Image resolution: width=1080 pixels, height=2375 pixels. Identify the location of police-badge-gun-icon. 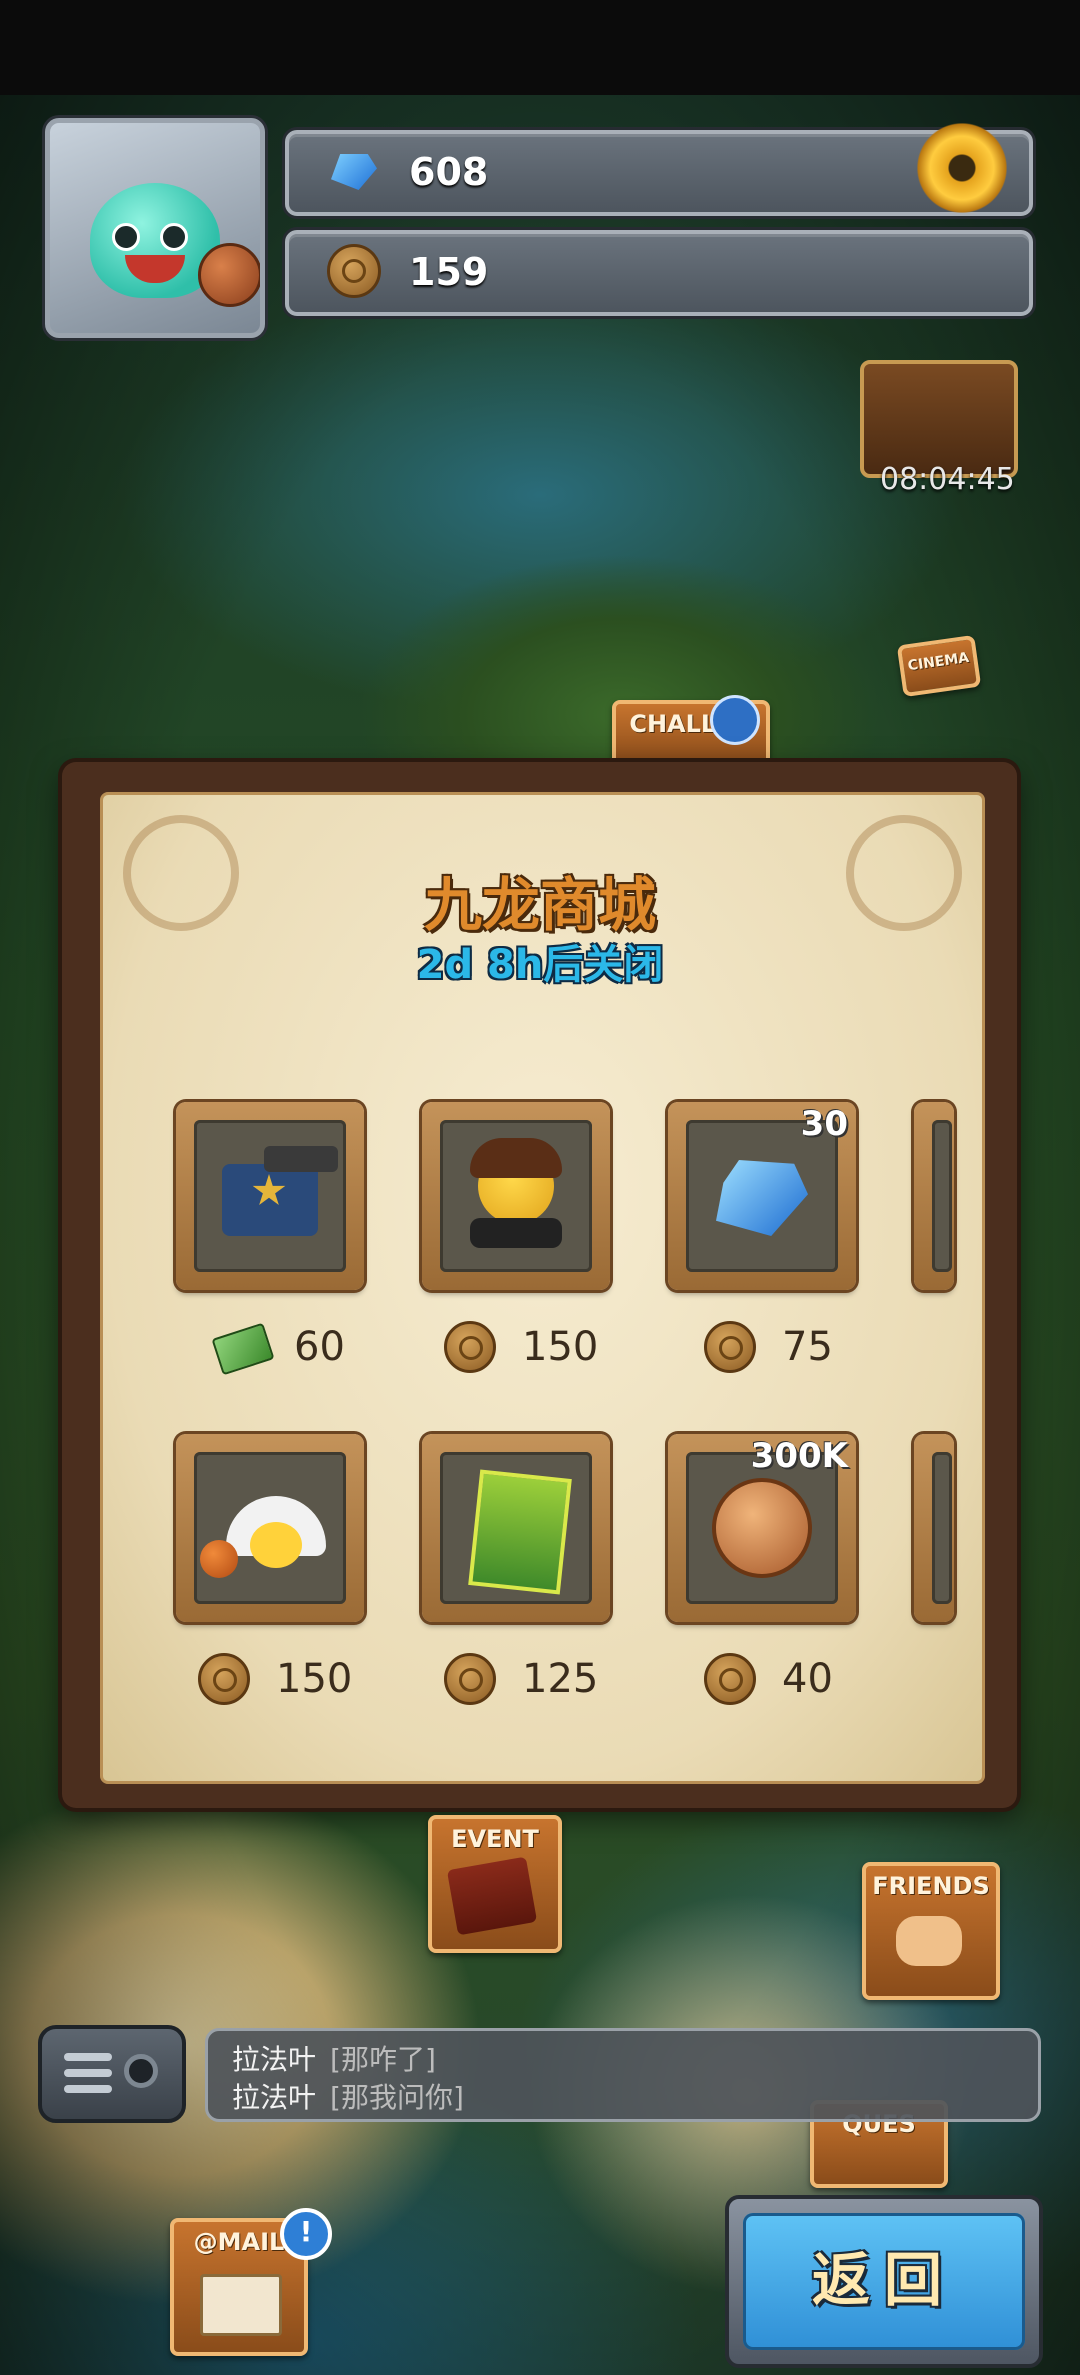
(270, 1196).